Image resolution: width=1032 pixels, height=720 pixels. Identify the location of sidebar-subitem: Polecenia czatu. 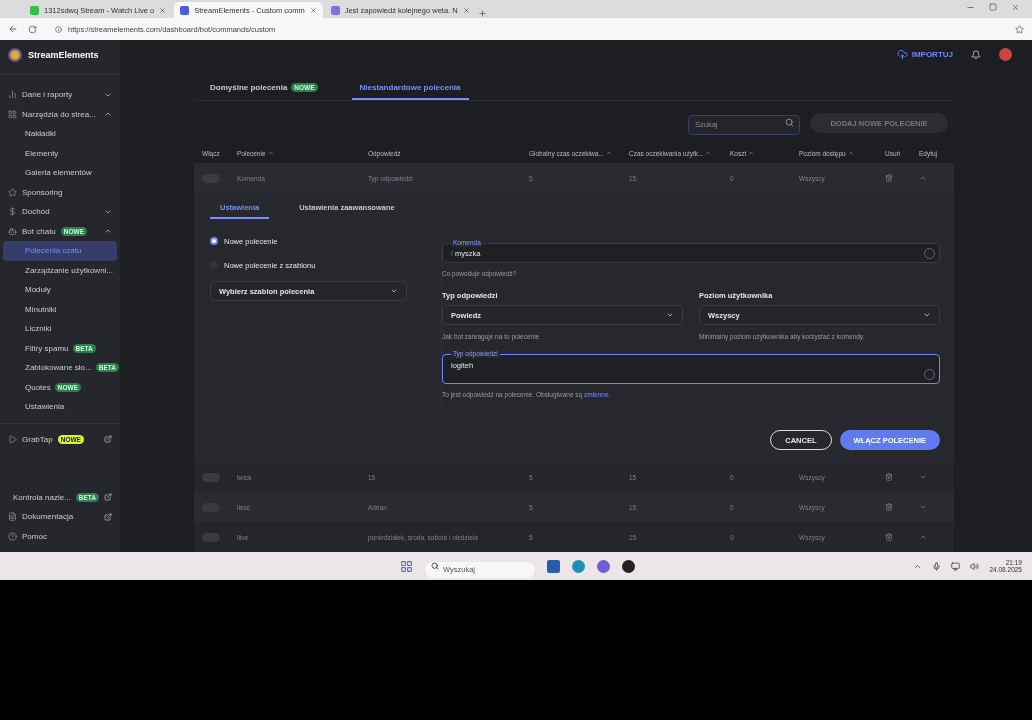
(60, 251).